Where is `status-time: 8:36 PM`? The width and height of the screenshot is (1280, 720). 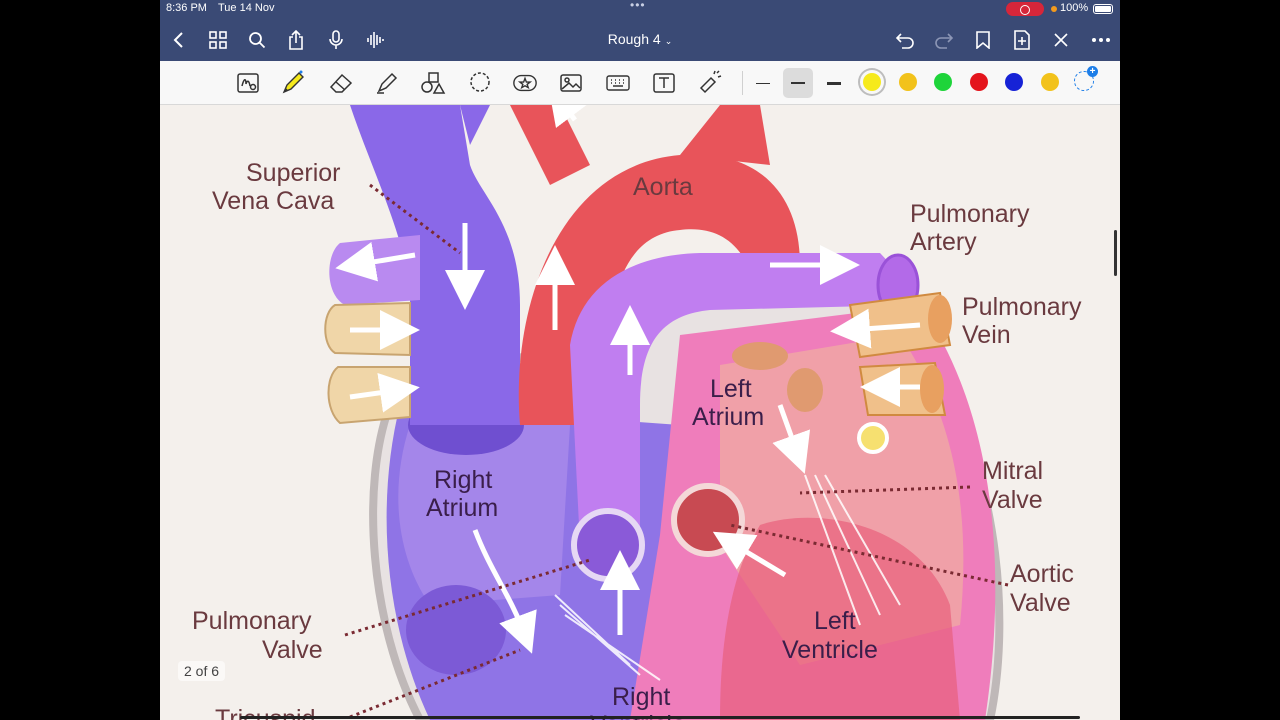
status-time: 8:36 PM is located at coordinates (186, 8).